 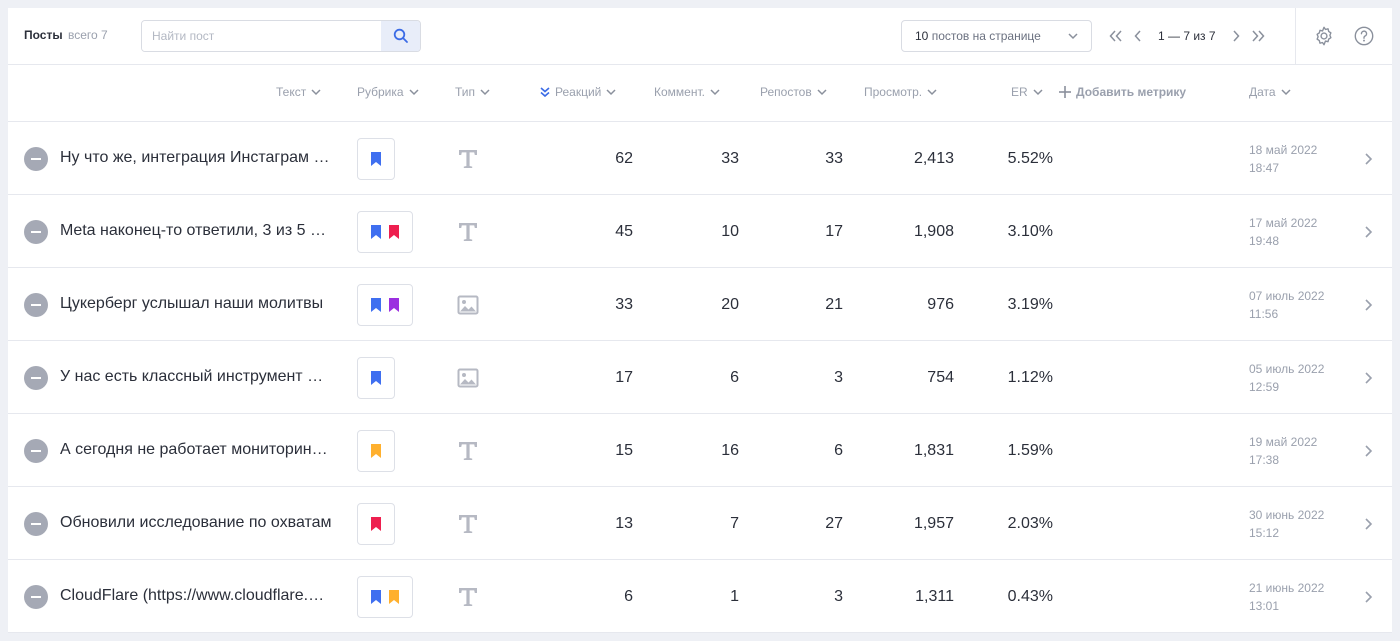 I want to click on first-page-button, so click(x=1116, y=36).